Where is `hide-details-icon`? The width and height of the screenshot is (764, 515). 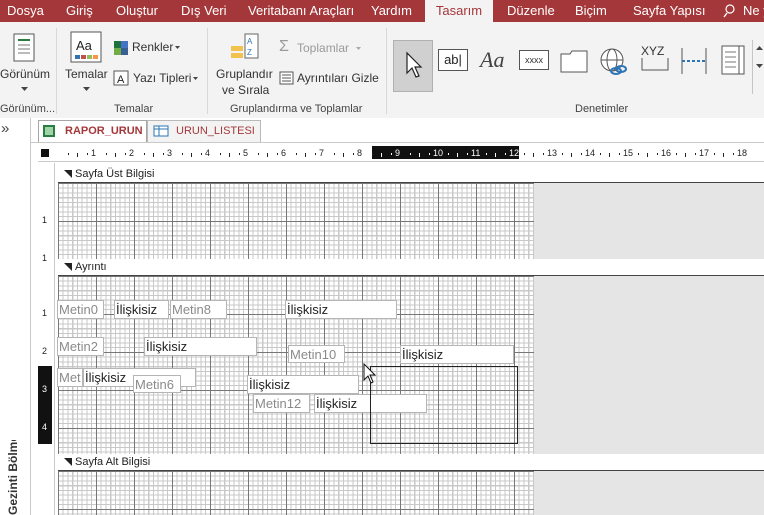
hide-details-icon is located at coordinates (286, 78).